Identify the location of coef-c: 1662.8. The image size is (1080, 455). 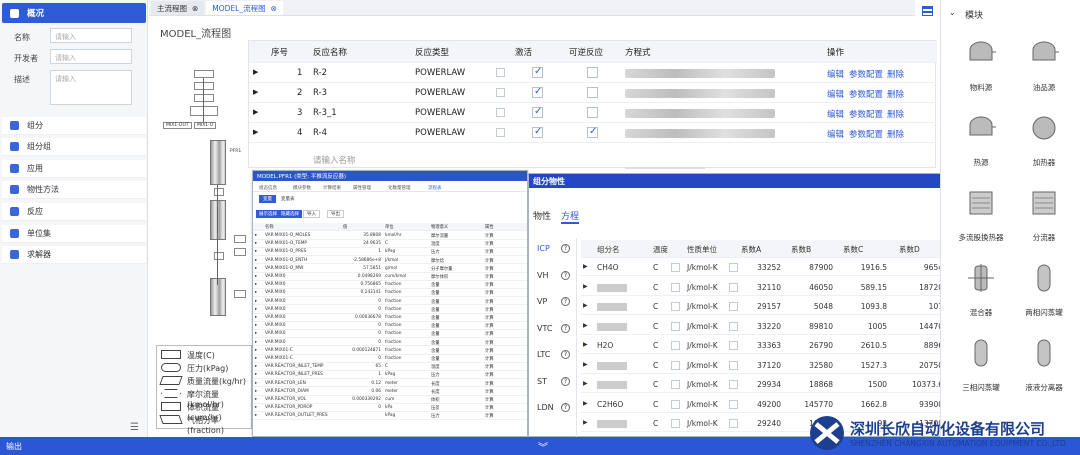
(874, 404).